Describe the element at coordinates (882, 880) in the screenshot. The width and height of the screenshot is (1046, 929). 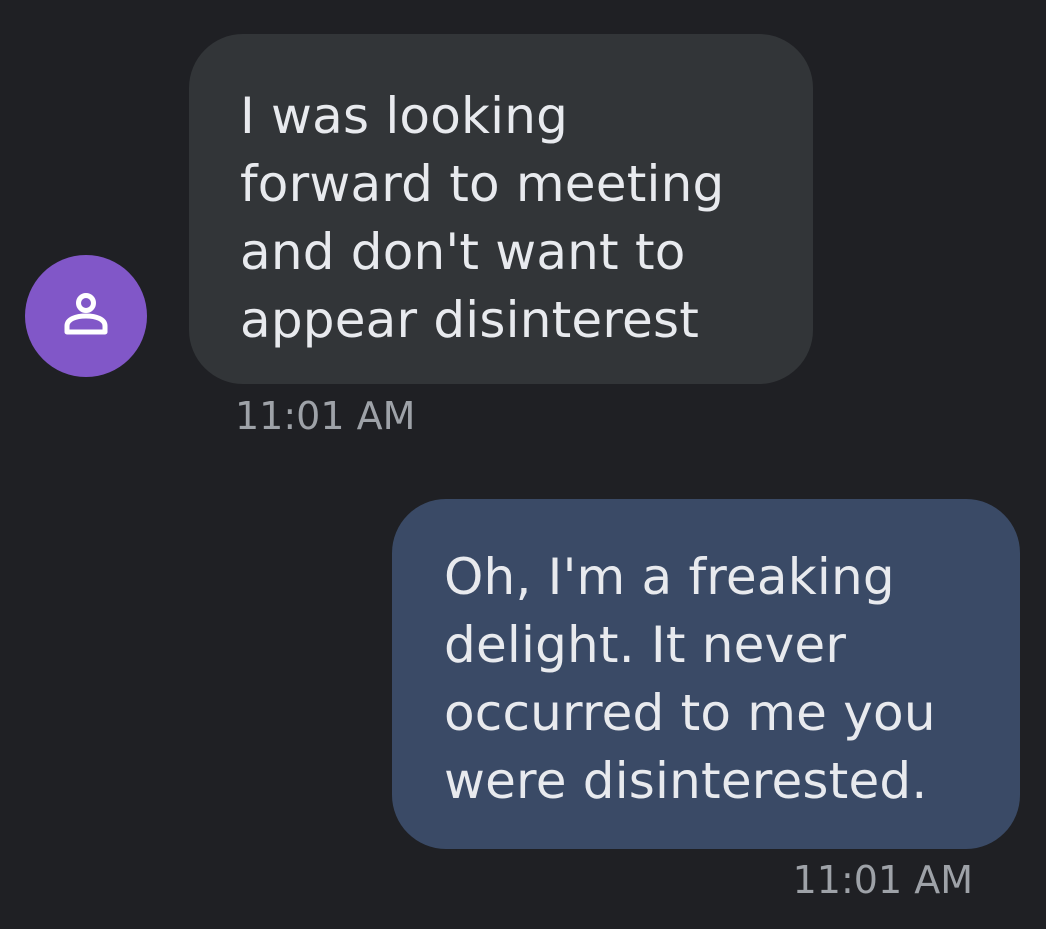
I see `outgoing-message-timestamp: 11:01 AM` at that location.